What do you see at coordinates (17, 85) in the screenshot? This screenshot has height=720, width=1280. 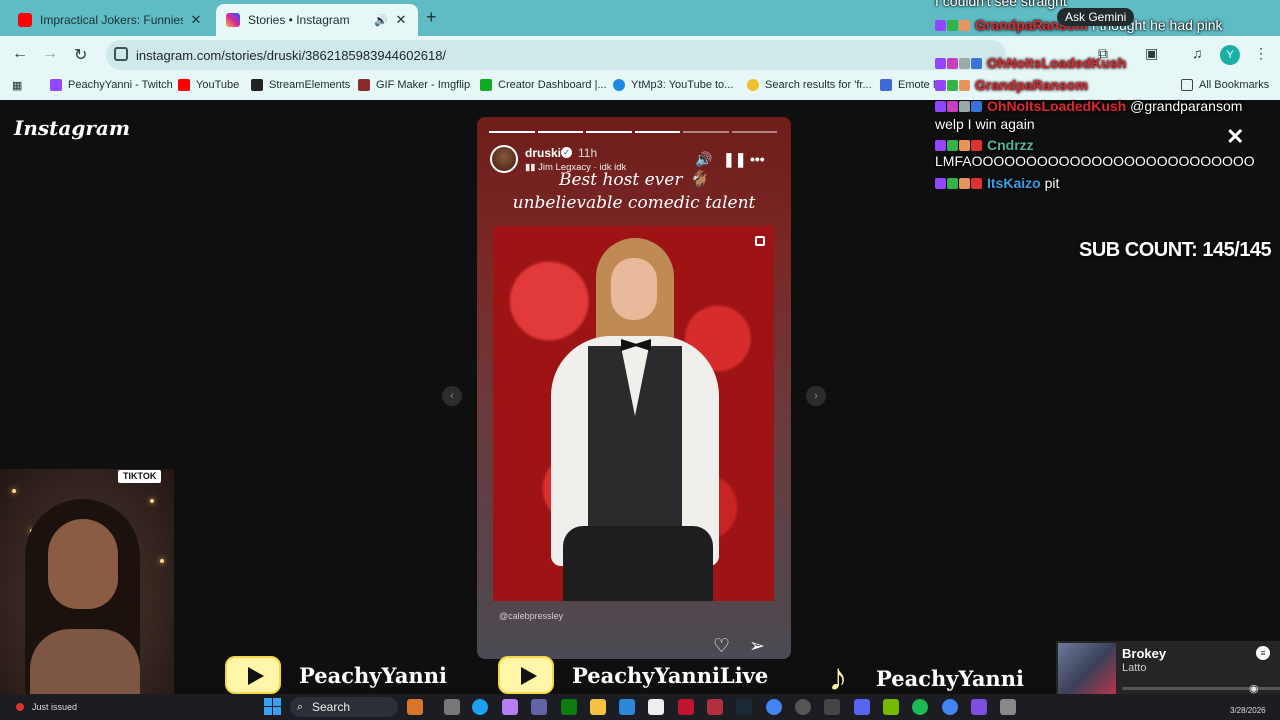 I see `apps-icon: ▦` at bounding box center [17, 85].